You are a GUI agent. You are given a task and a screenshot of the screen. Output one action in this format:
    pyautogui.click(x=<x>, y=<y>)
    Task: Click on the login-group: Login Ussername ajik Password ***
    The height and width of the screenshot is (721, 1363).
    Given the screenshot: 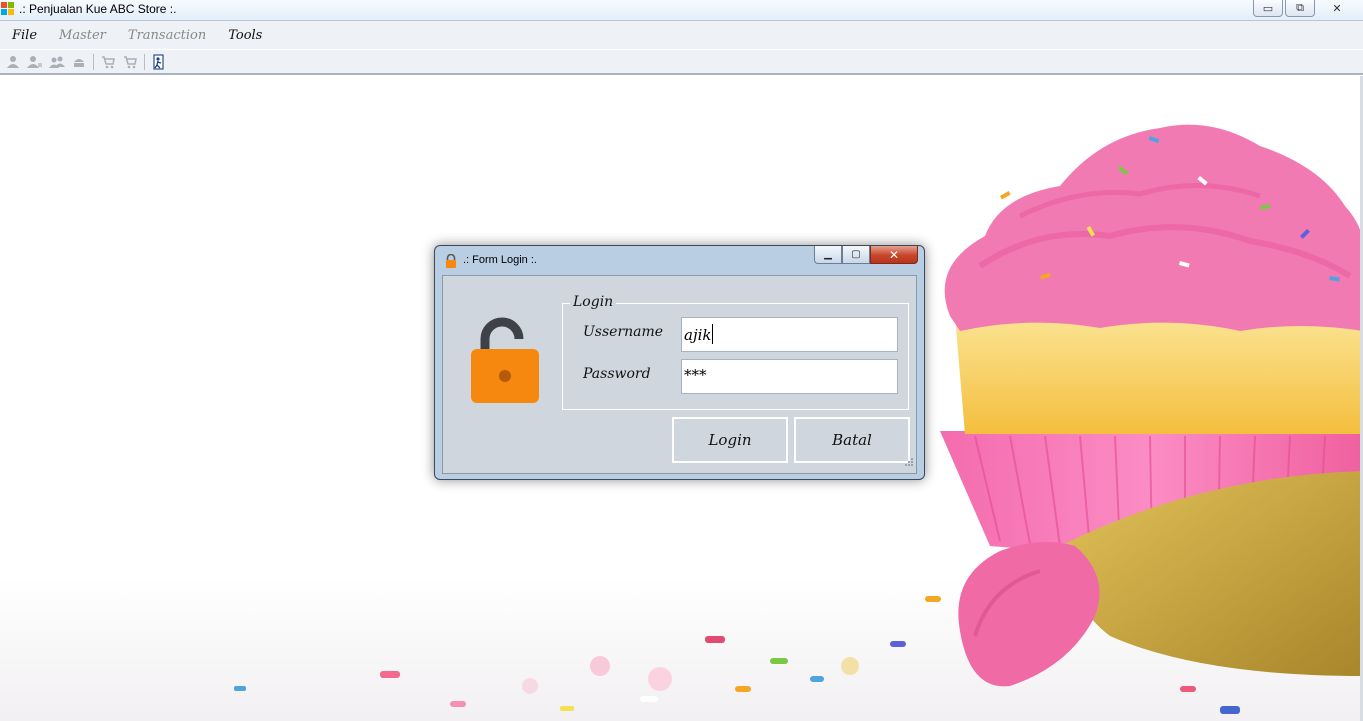 What is the action you would take?
    pyautogui.click(x=735, y=352)
    